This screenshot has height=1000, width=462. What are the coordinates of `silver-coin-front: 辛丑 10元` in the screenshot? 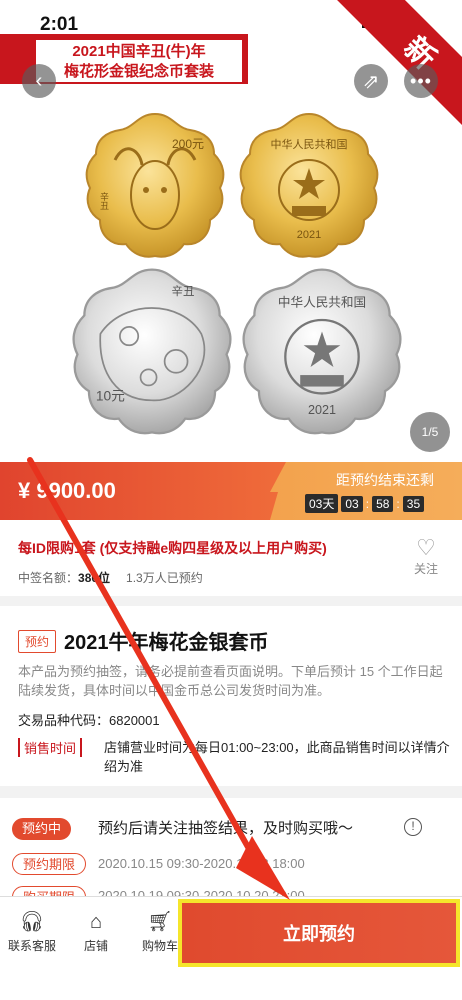 It's located at (152, 351).